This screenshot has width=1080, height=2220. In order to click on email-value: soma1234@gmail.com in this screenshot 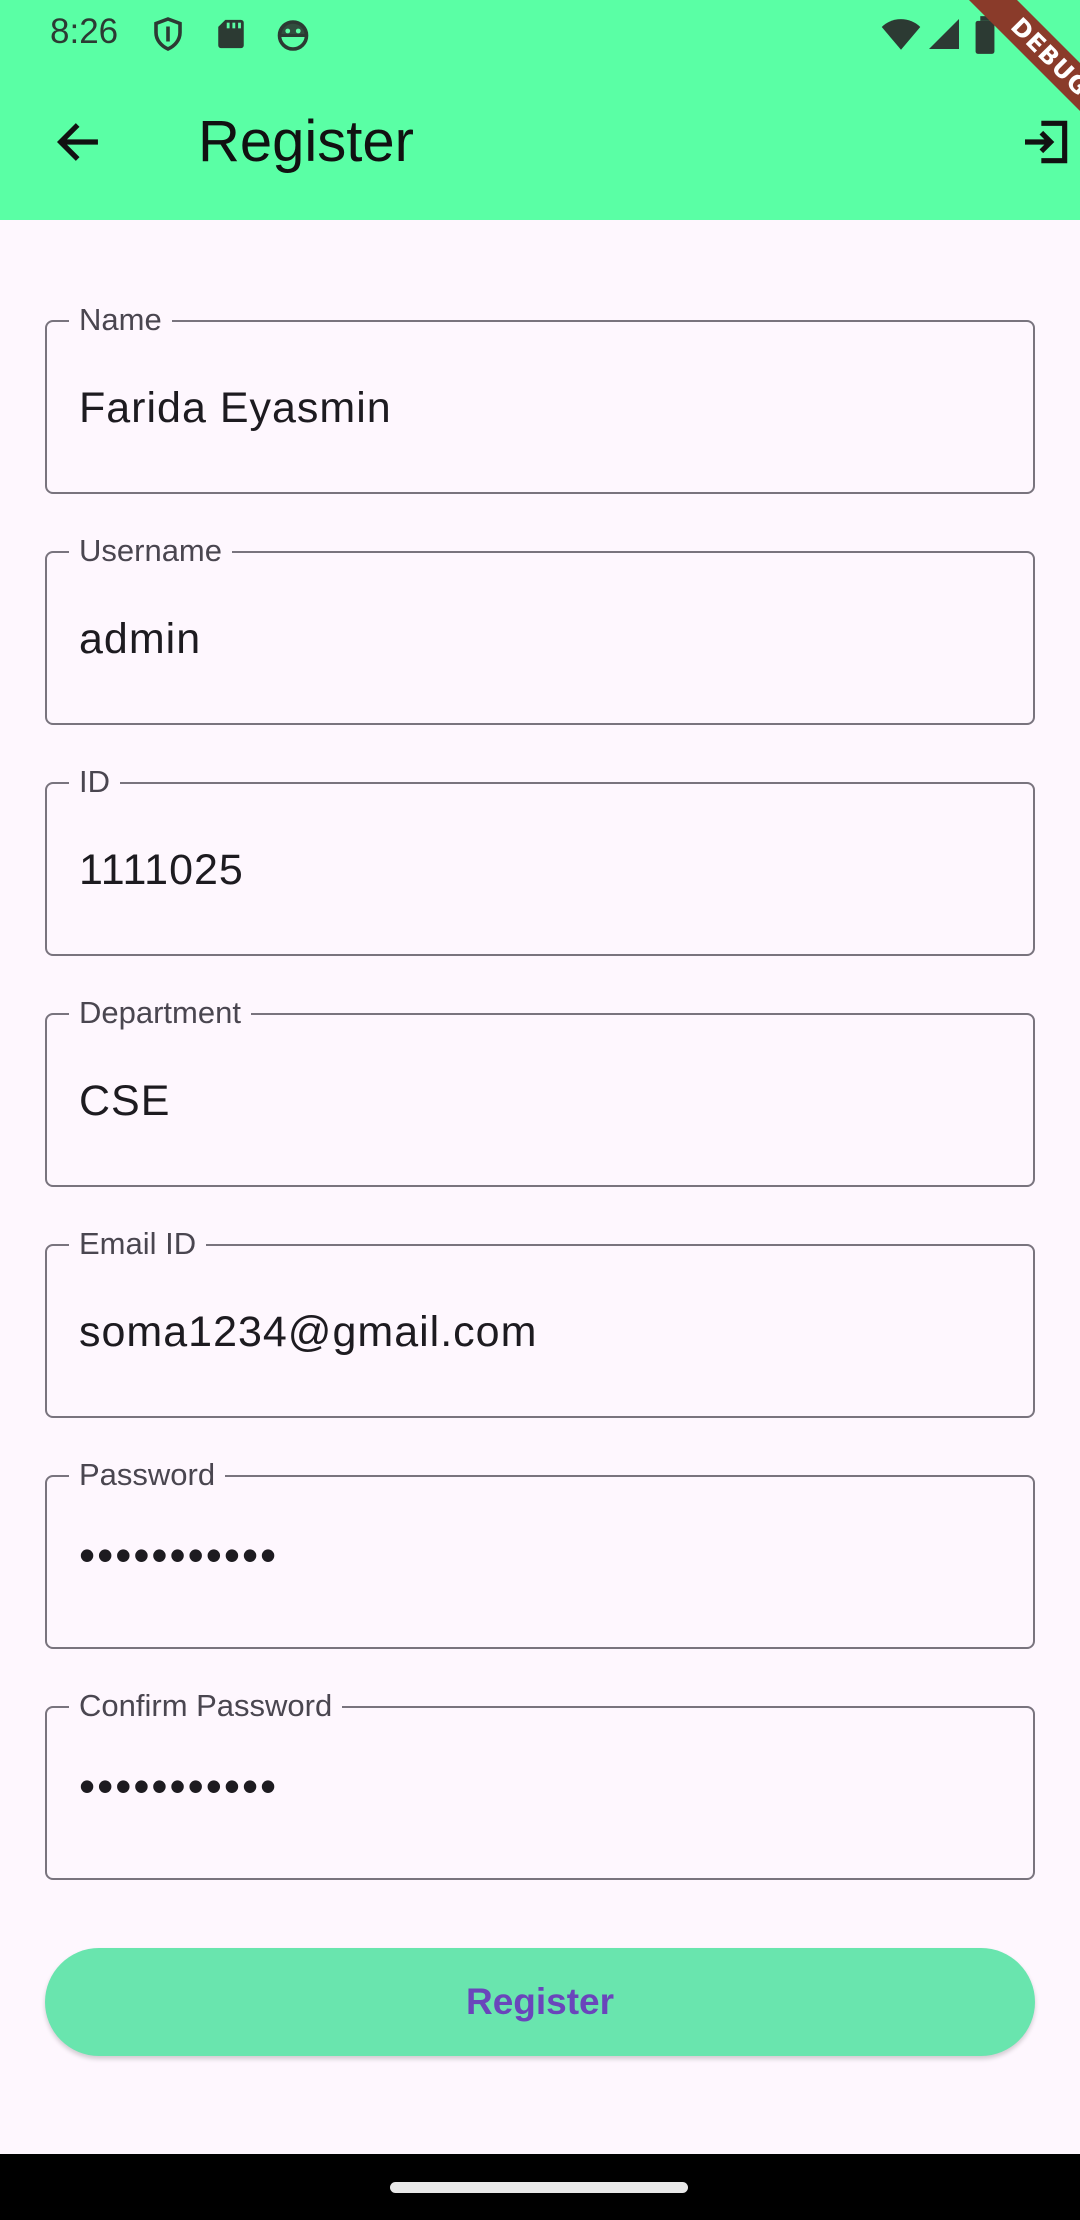, I will do `click(308, 1332)`.